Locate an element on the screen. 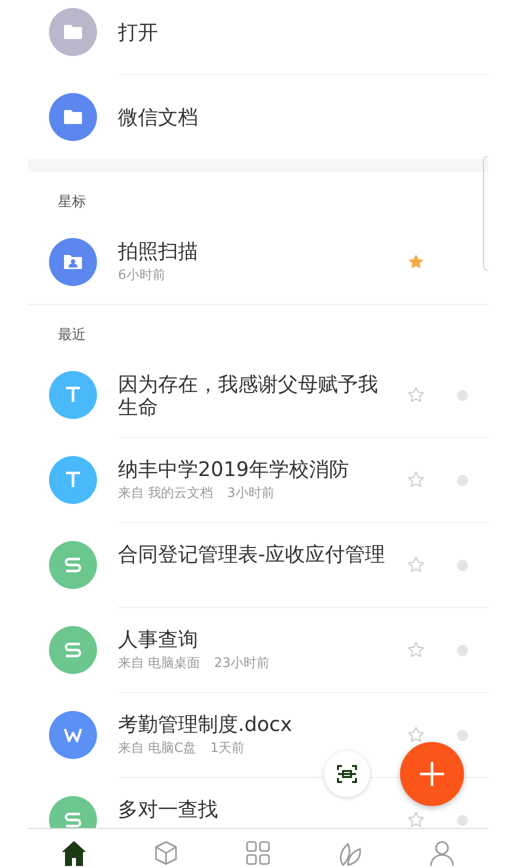 Image resolution: width=506 pixels, height=867 pixels. plus-icon is located at coordinates (432, 774).